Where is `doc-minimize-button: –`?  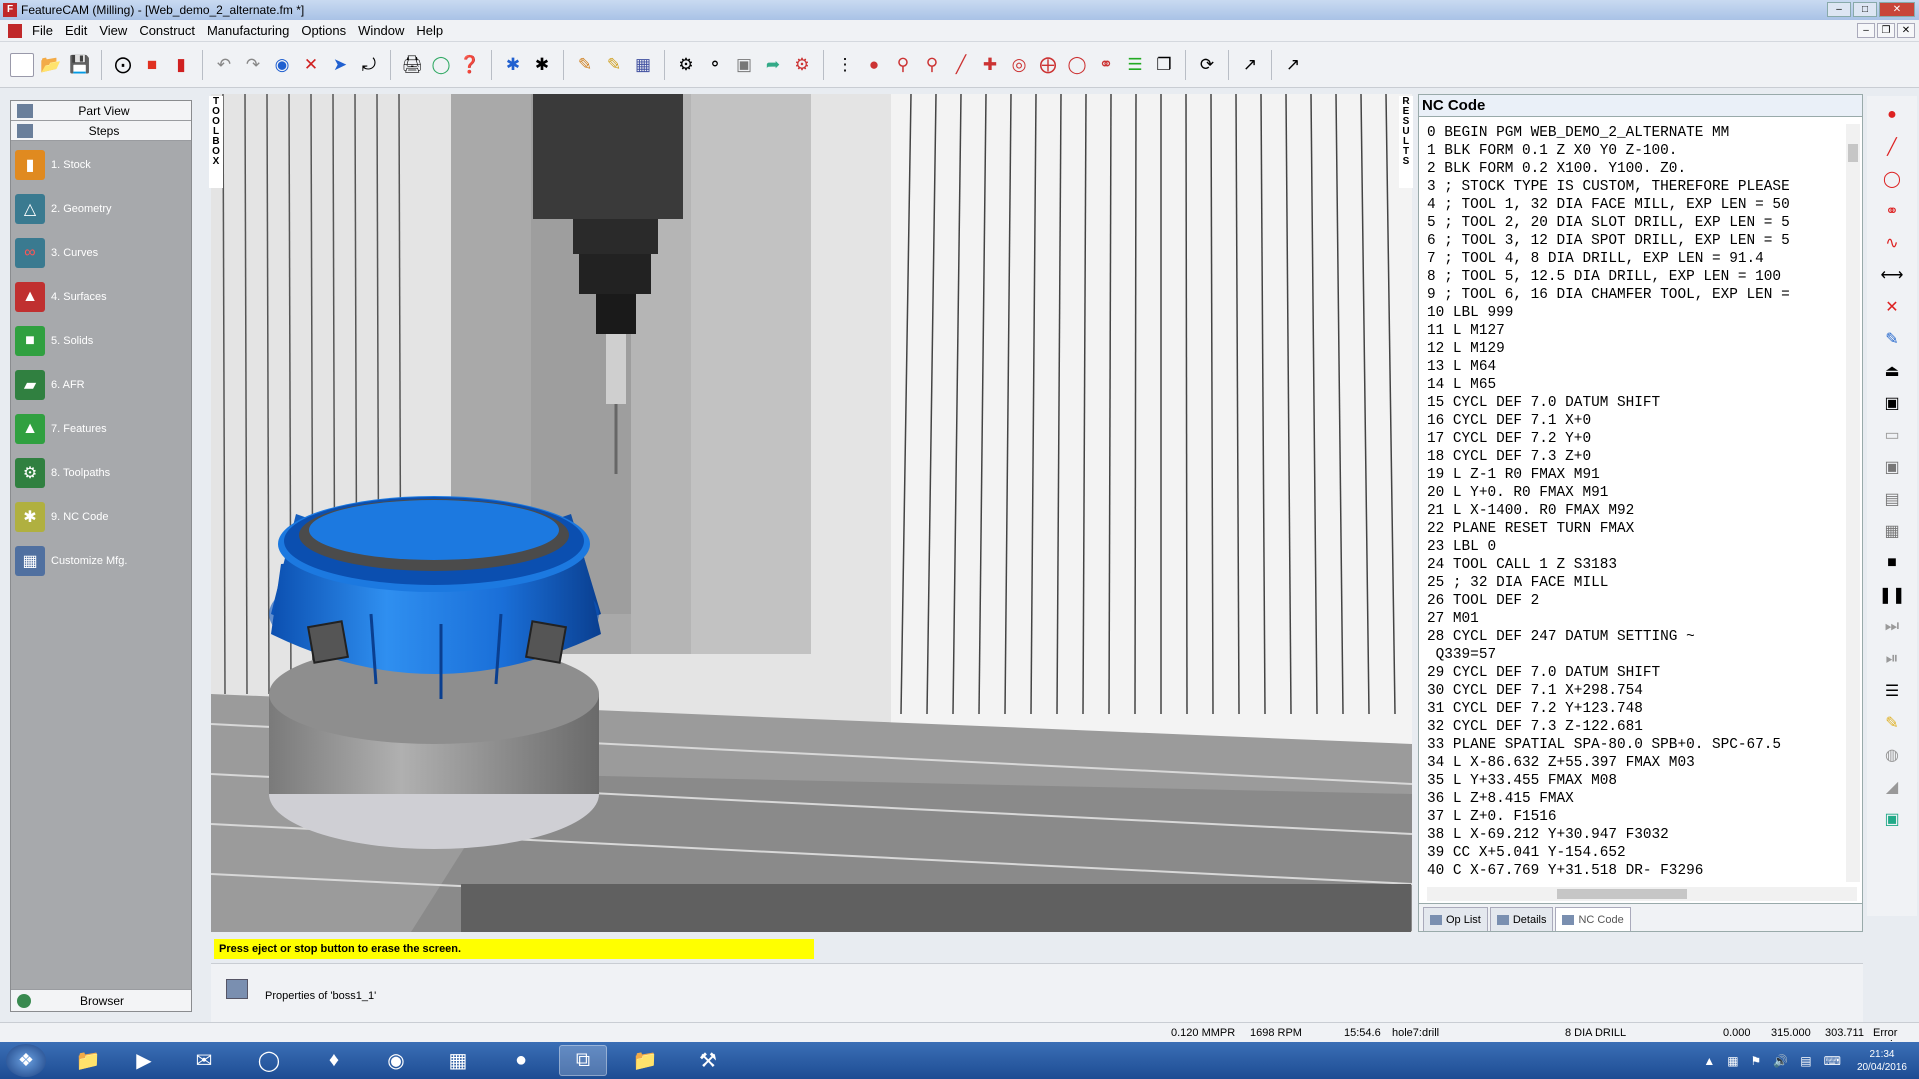 doc-minimize-button: – is located at coordinates (1866, 30).